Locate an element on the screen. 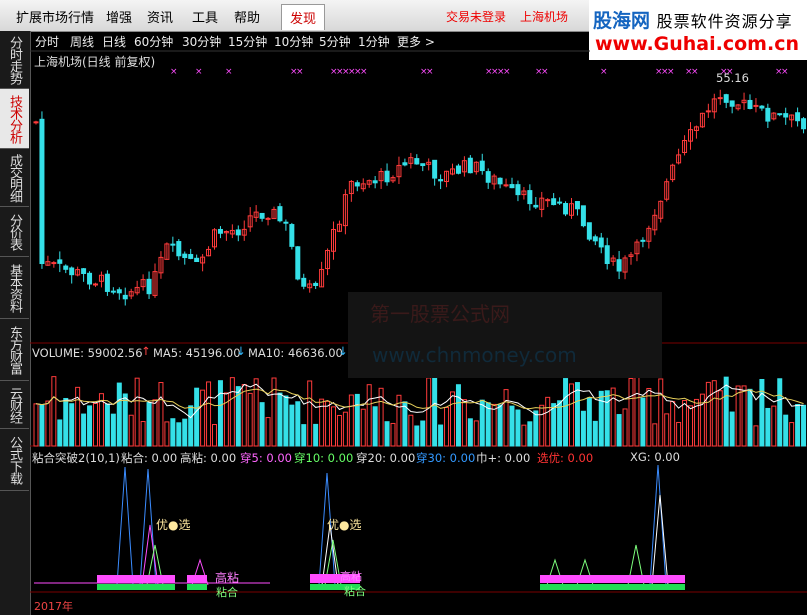  indicator-band is located at coordinates (197, 579).